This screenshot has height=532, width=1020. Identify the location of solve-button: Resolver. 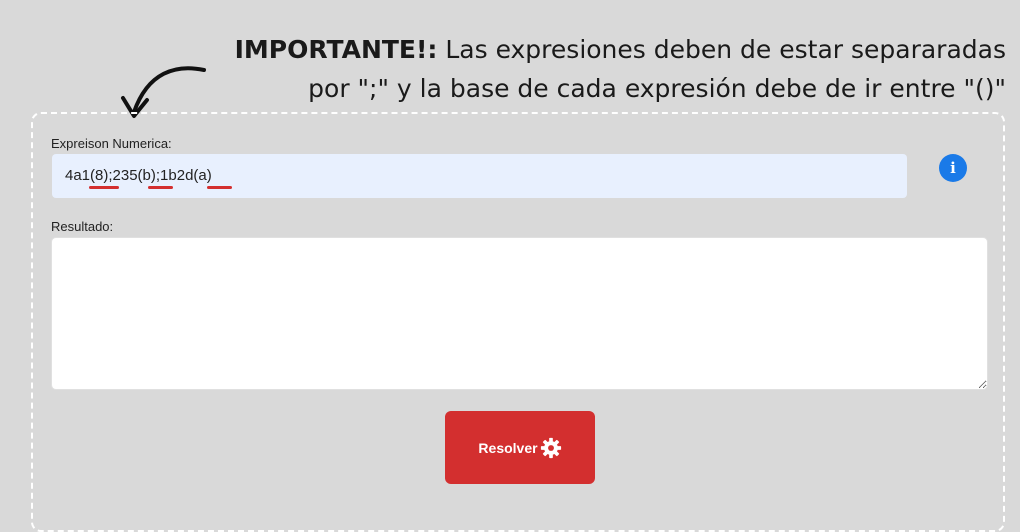
(520, 447).